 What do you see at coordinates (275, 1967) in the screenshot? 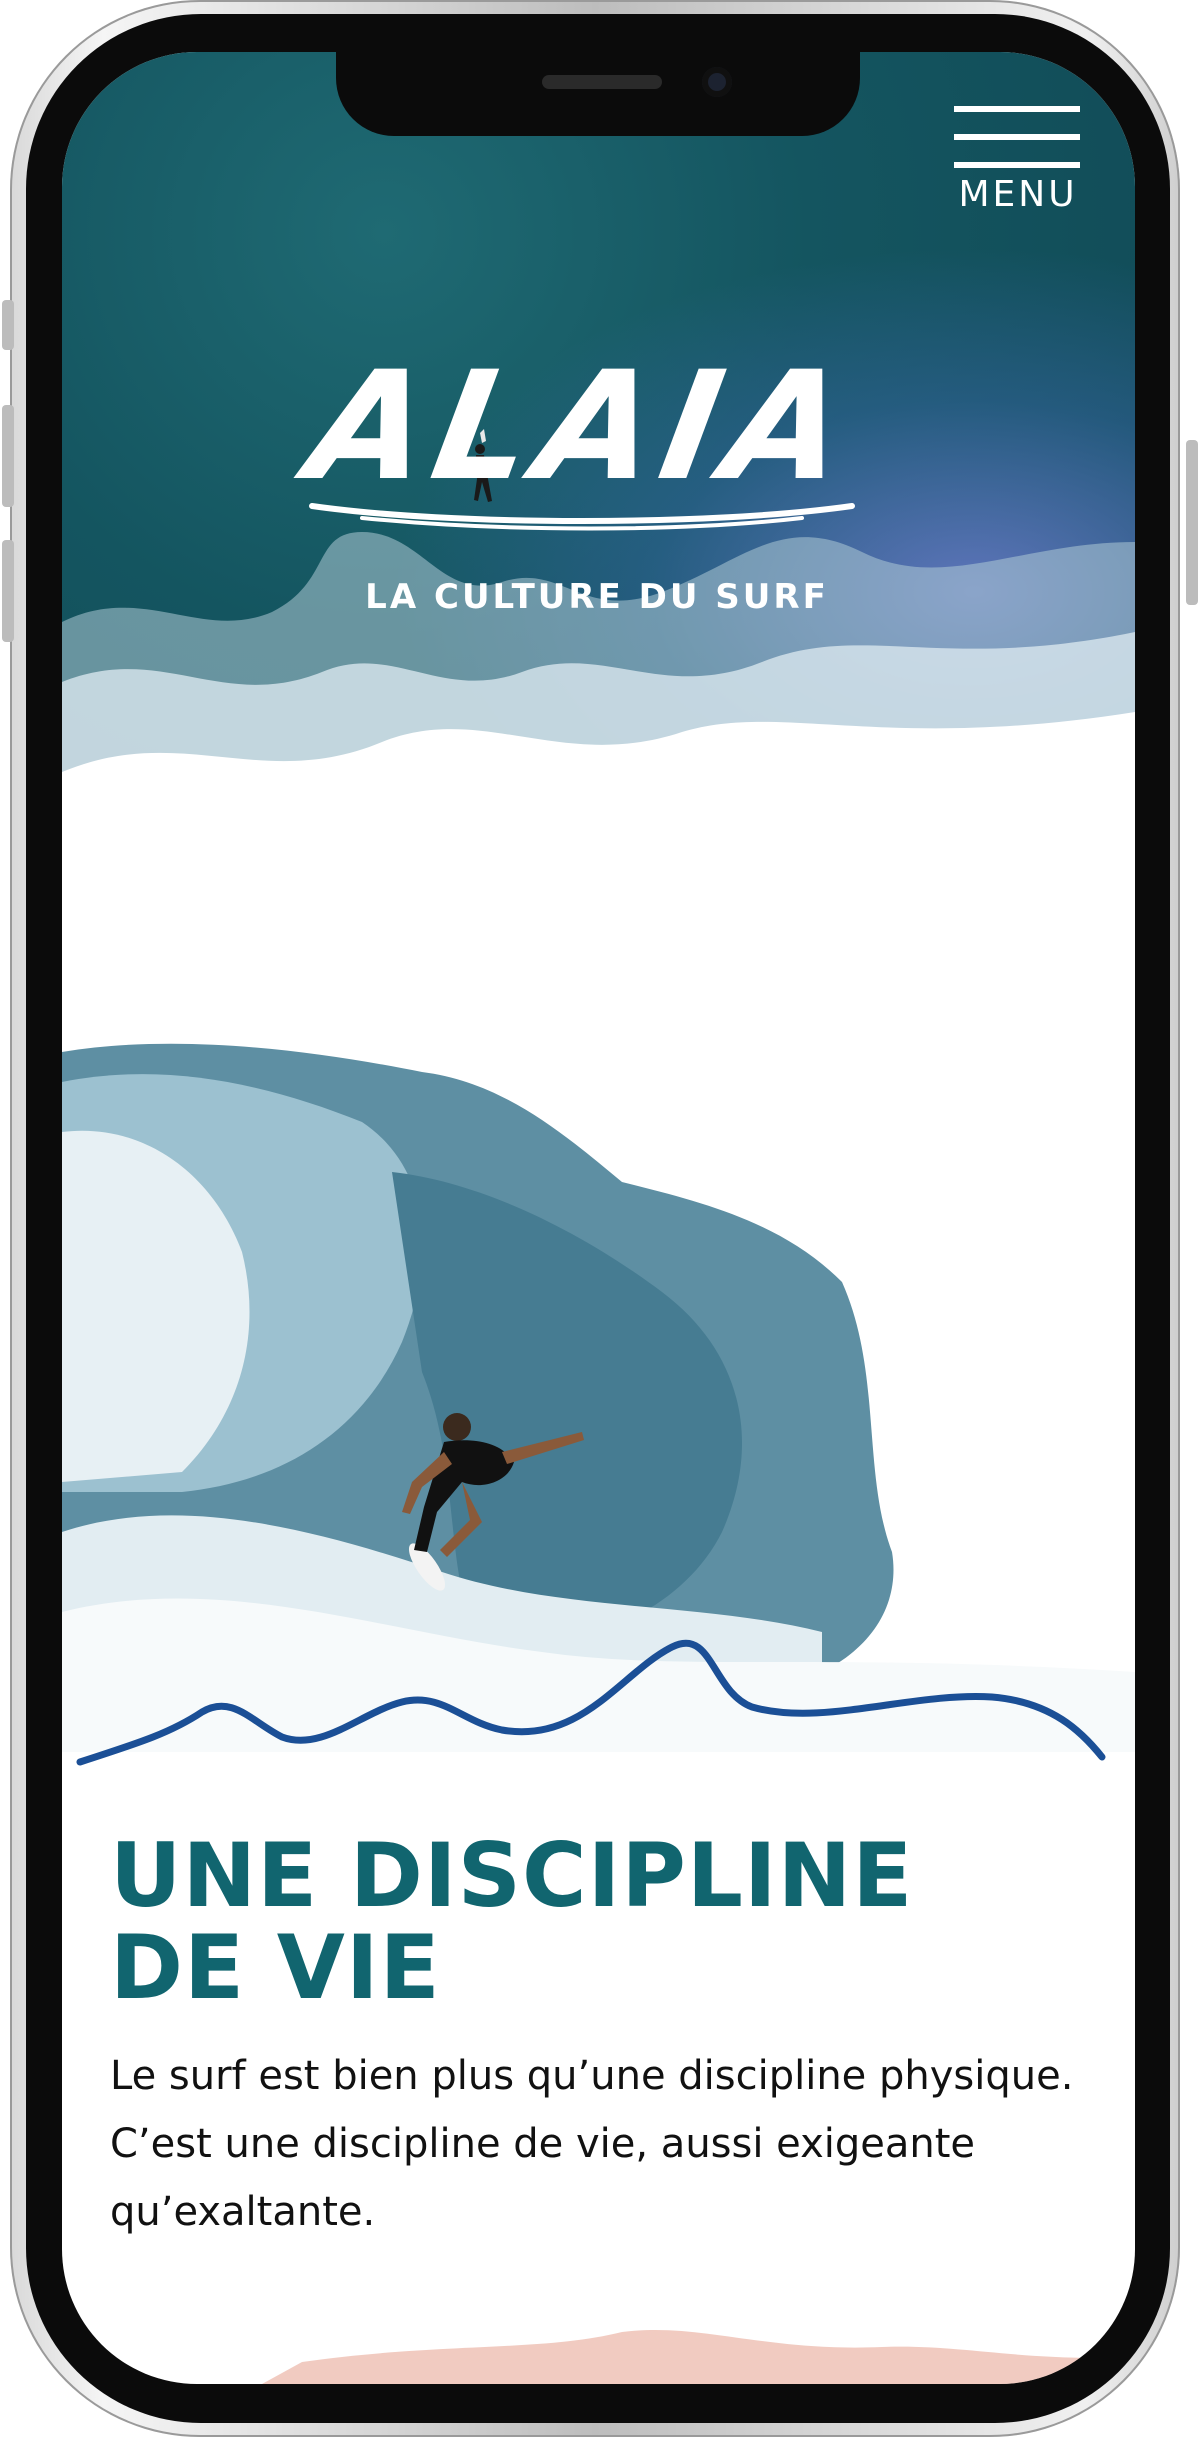
I see `headline-line-2: DE VIE` at bounding box center [275, 1967].